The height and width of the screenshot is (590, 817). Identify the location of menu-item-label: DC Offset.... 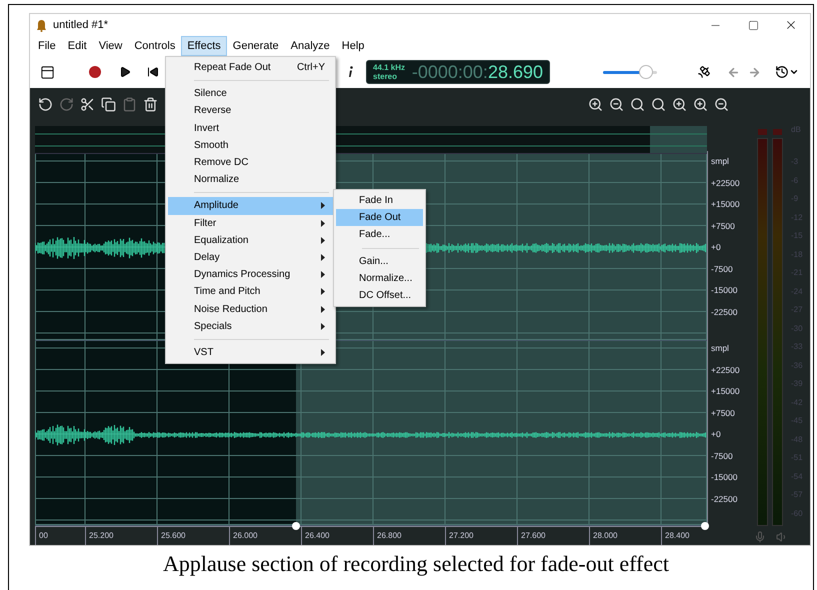
(385, 296).